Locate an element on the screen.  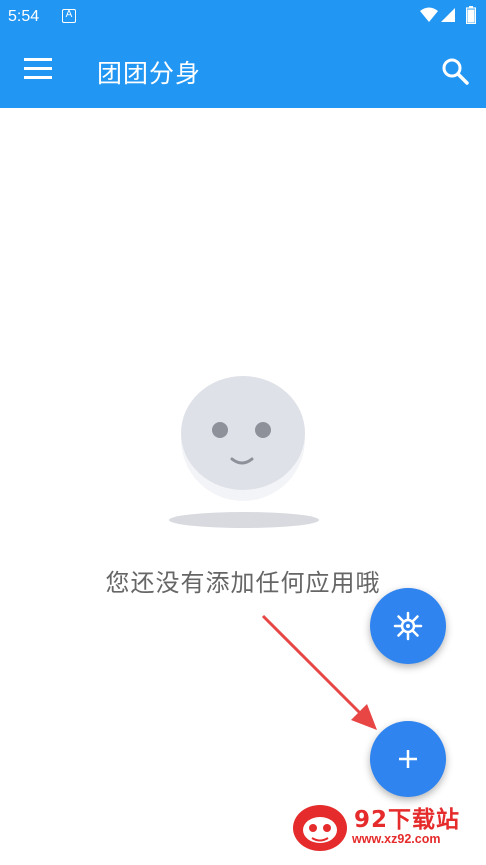
watermark: 92下载站 www.xz92.com is located at coordinates (385, 828).